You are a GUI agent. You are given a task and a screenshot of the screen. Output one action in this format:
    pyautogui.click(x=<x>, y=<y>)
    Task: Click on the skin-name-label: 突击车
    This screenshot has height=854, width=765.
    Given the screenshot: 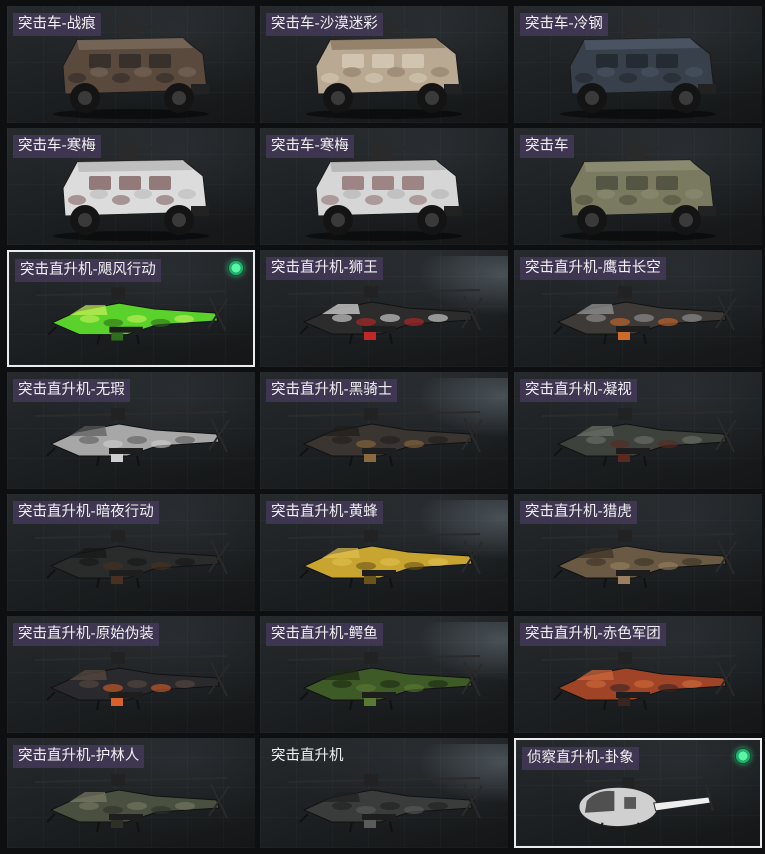 What is the action you would take?
    pyautogui.click(x=547, y=146)
    